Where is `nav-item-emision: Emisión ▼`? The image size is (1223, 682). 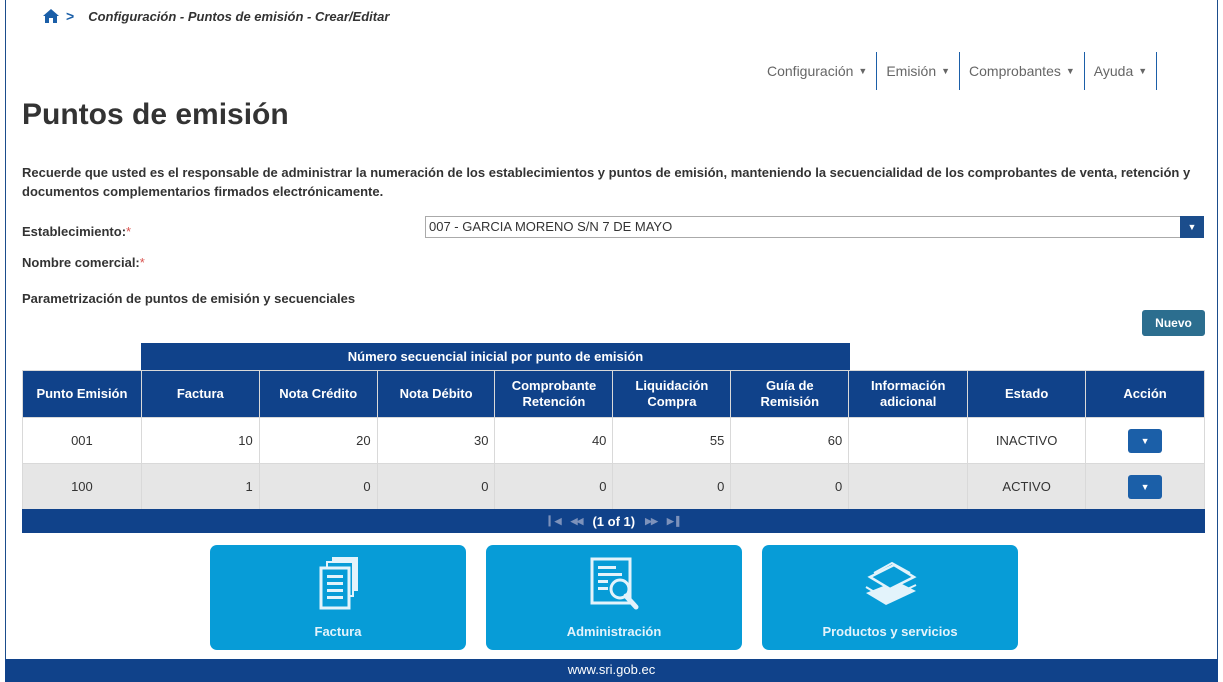
nav-item-emision: Emisión ▼ is located at coordinates (919, 71).